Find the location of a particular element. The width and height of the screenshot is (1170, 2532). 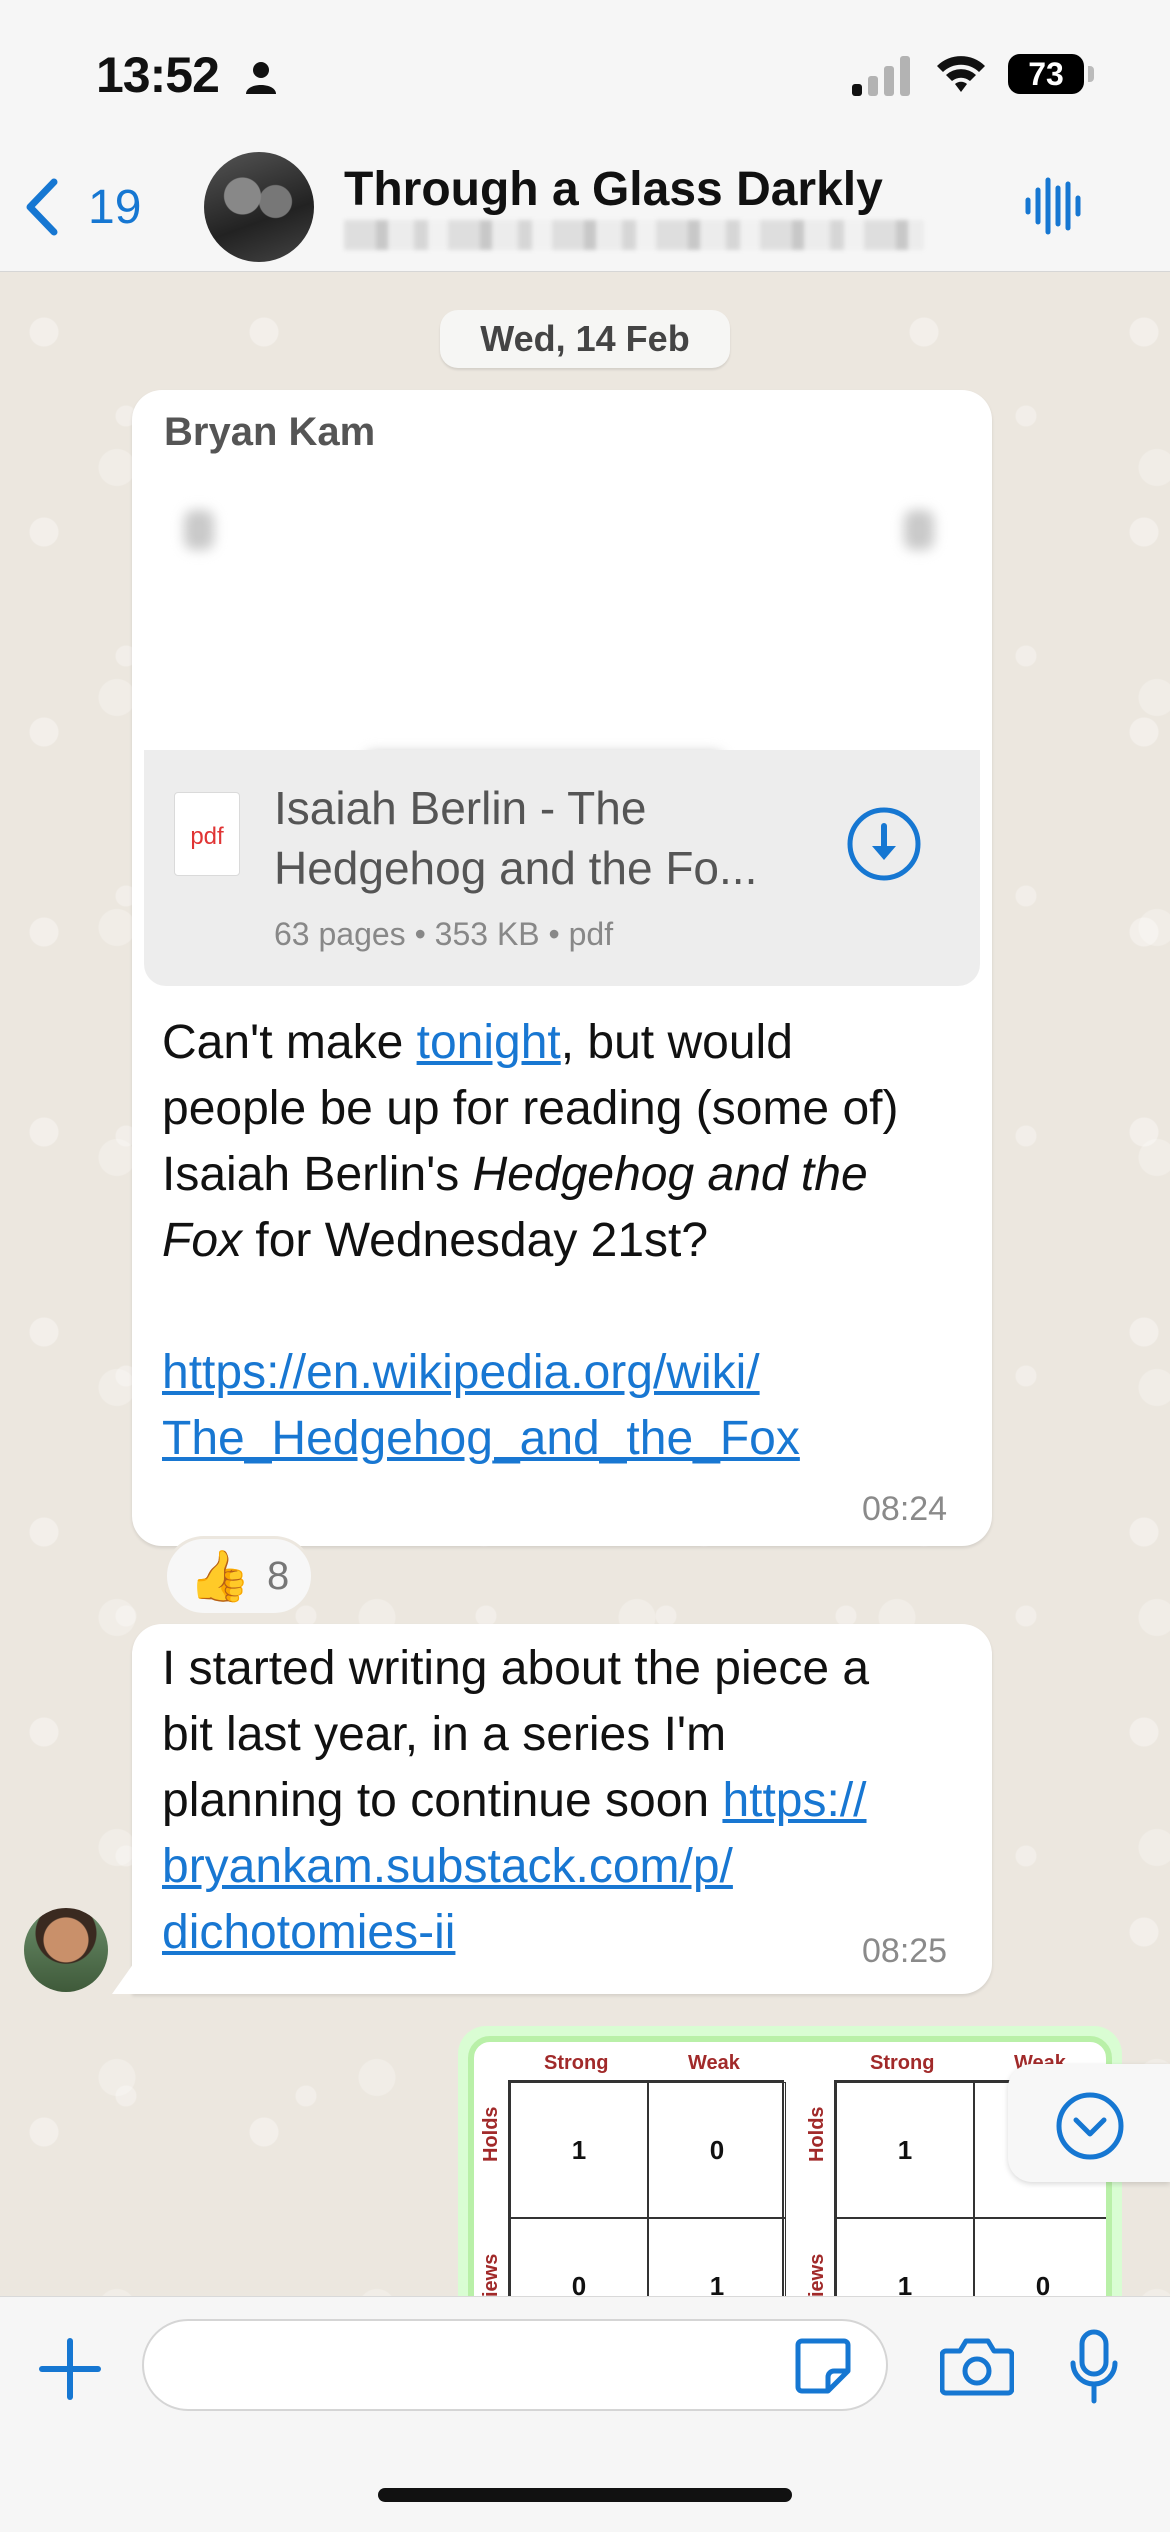

wifi-icon is located at coordinates (961, 74).